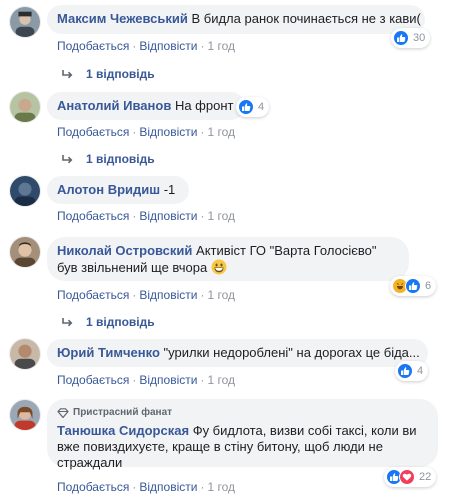  Describe the element at coordinates (411, 38) in the screenshot. I see `reaction-summary: 30` at that location.